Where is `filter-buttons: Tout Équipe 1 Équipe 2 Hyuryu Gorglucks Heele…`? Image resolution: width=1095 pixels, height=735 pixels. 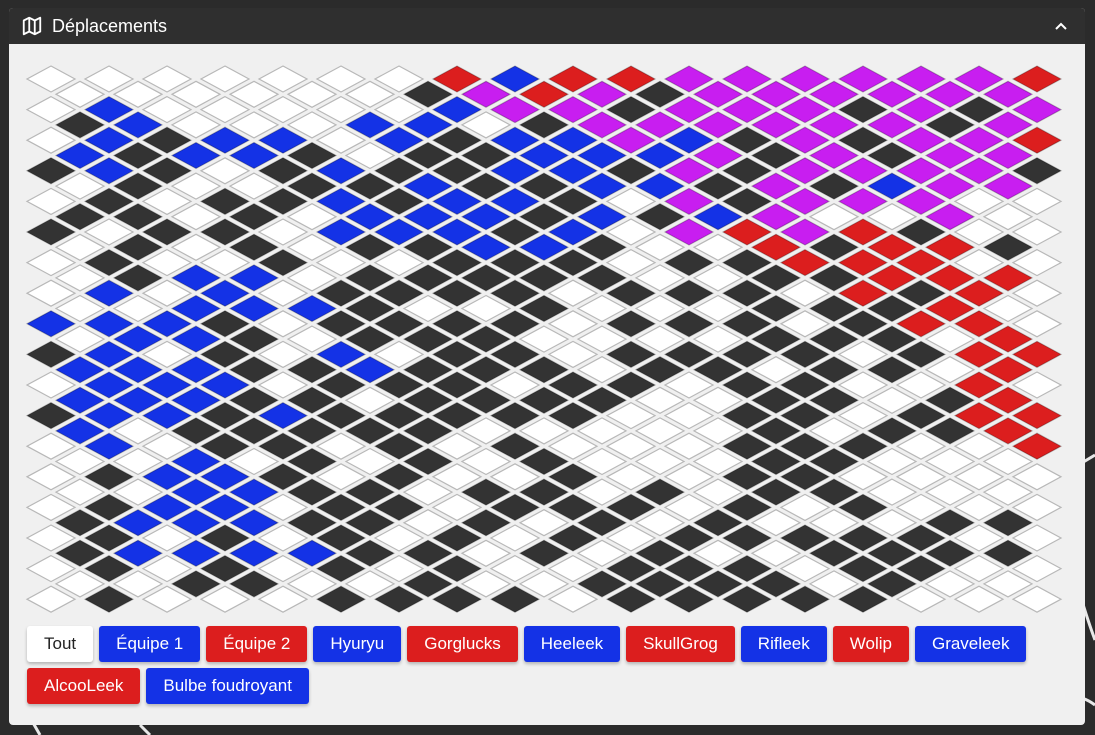 filter-buttons: Tout Équipe 1 Équipe 2 Hyuryu Gorglucks Heele… is located at coordinates (552, 665).